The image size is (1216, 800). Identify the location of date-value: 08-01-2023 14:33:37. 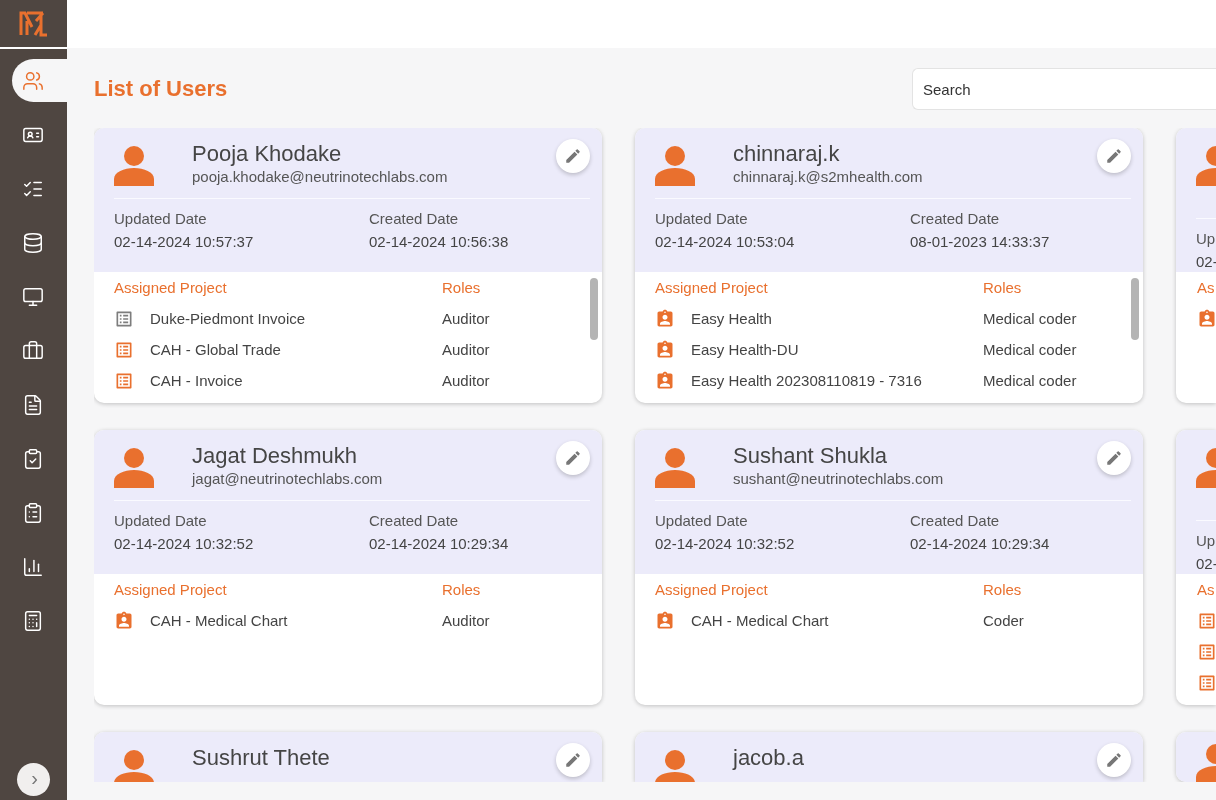
(980, 242).